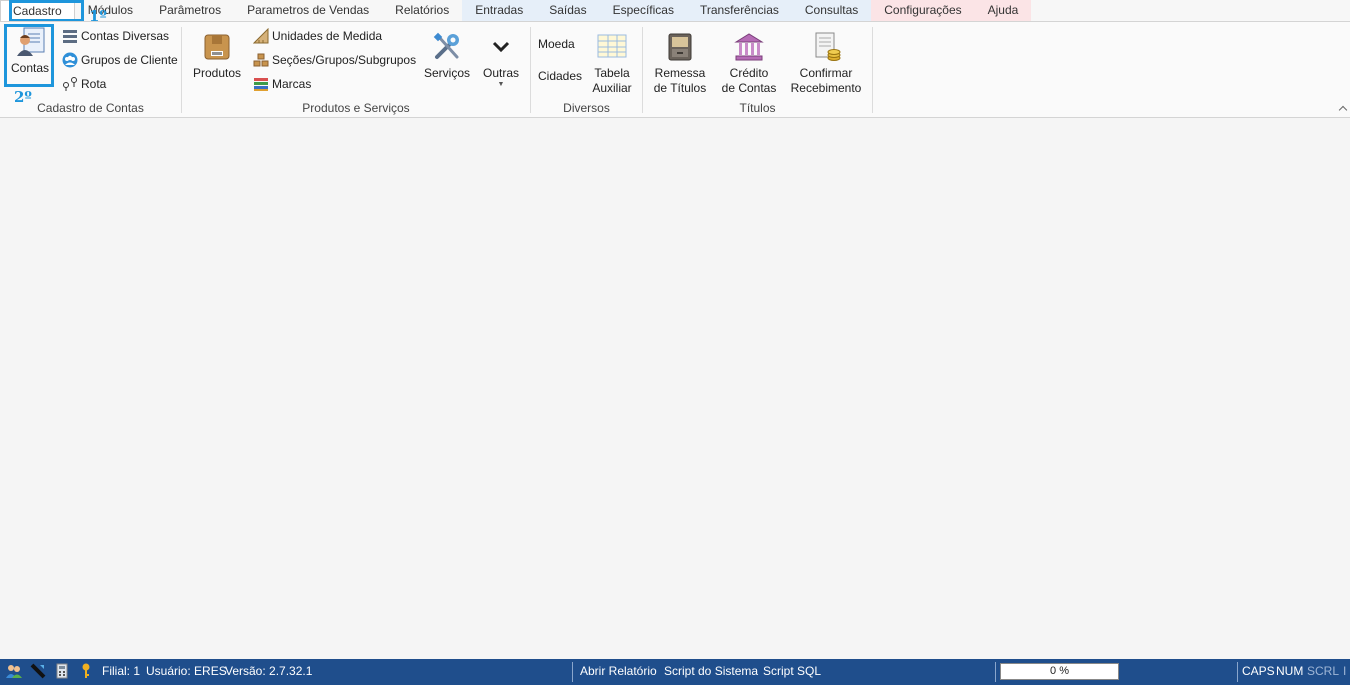  Describe the element at coordinates (261, 84) in the screenshot. I see `tags-icon` at that location.